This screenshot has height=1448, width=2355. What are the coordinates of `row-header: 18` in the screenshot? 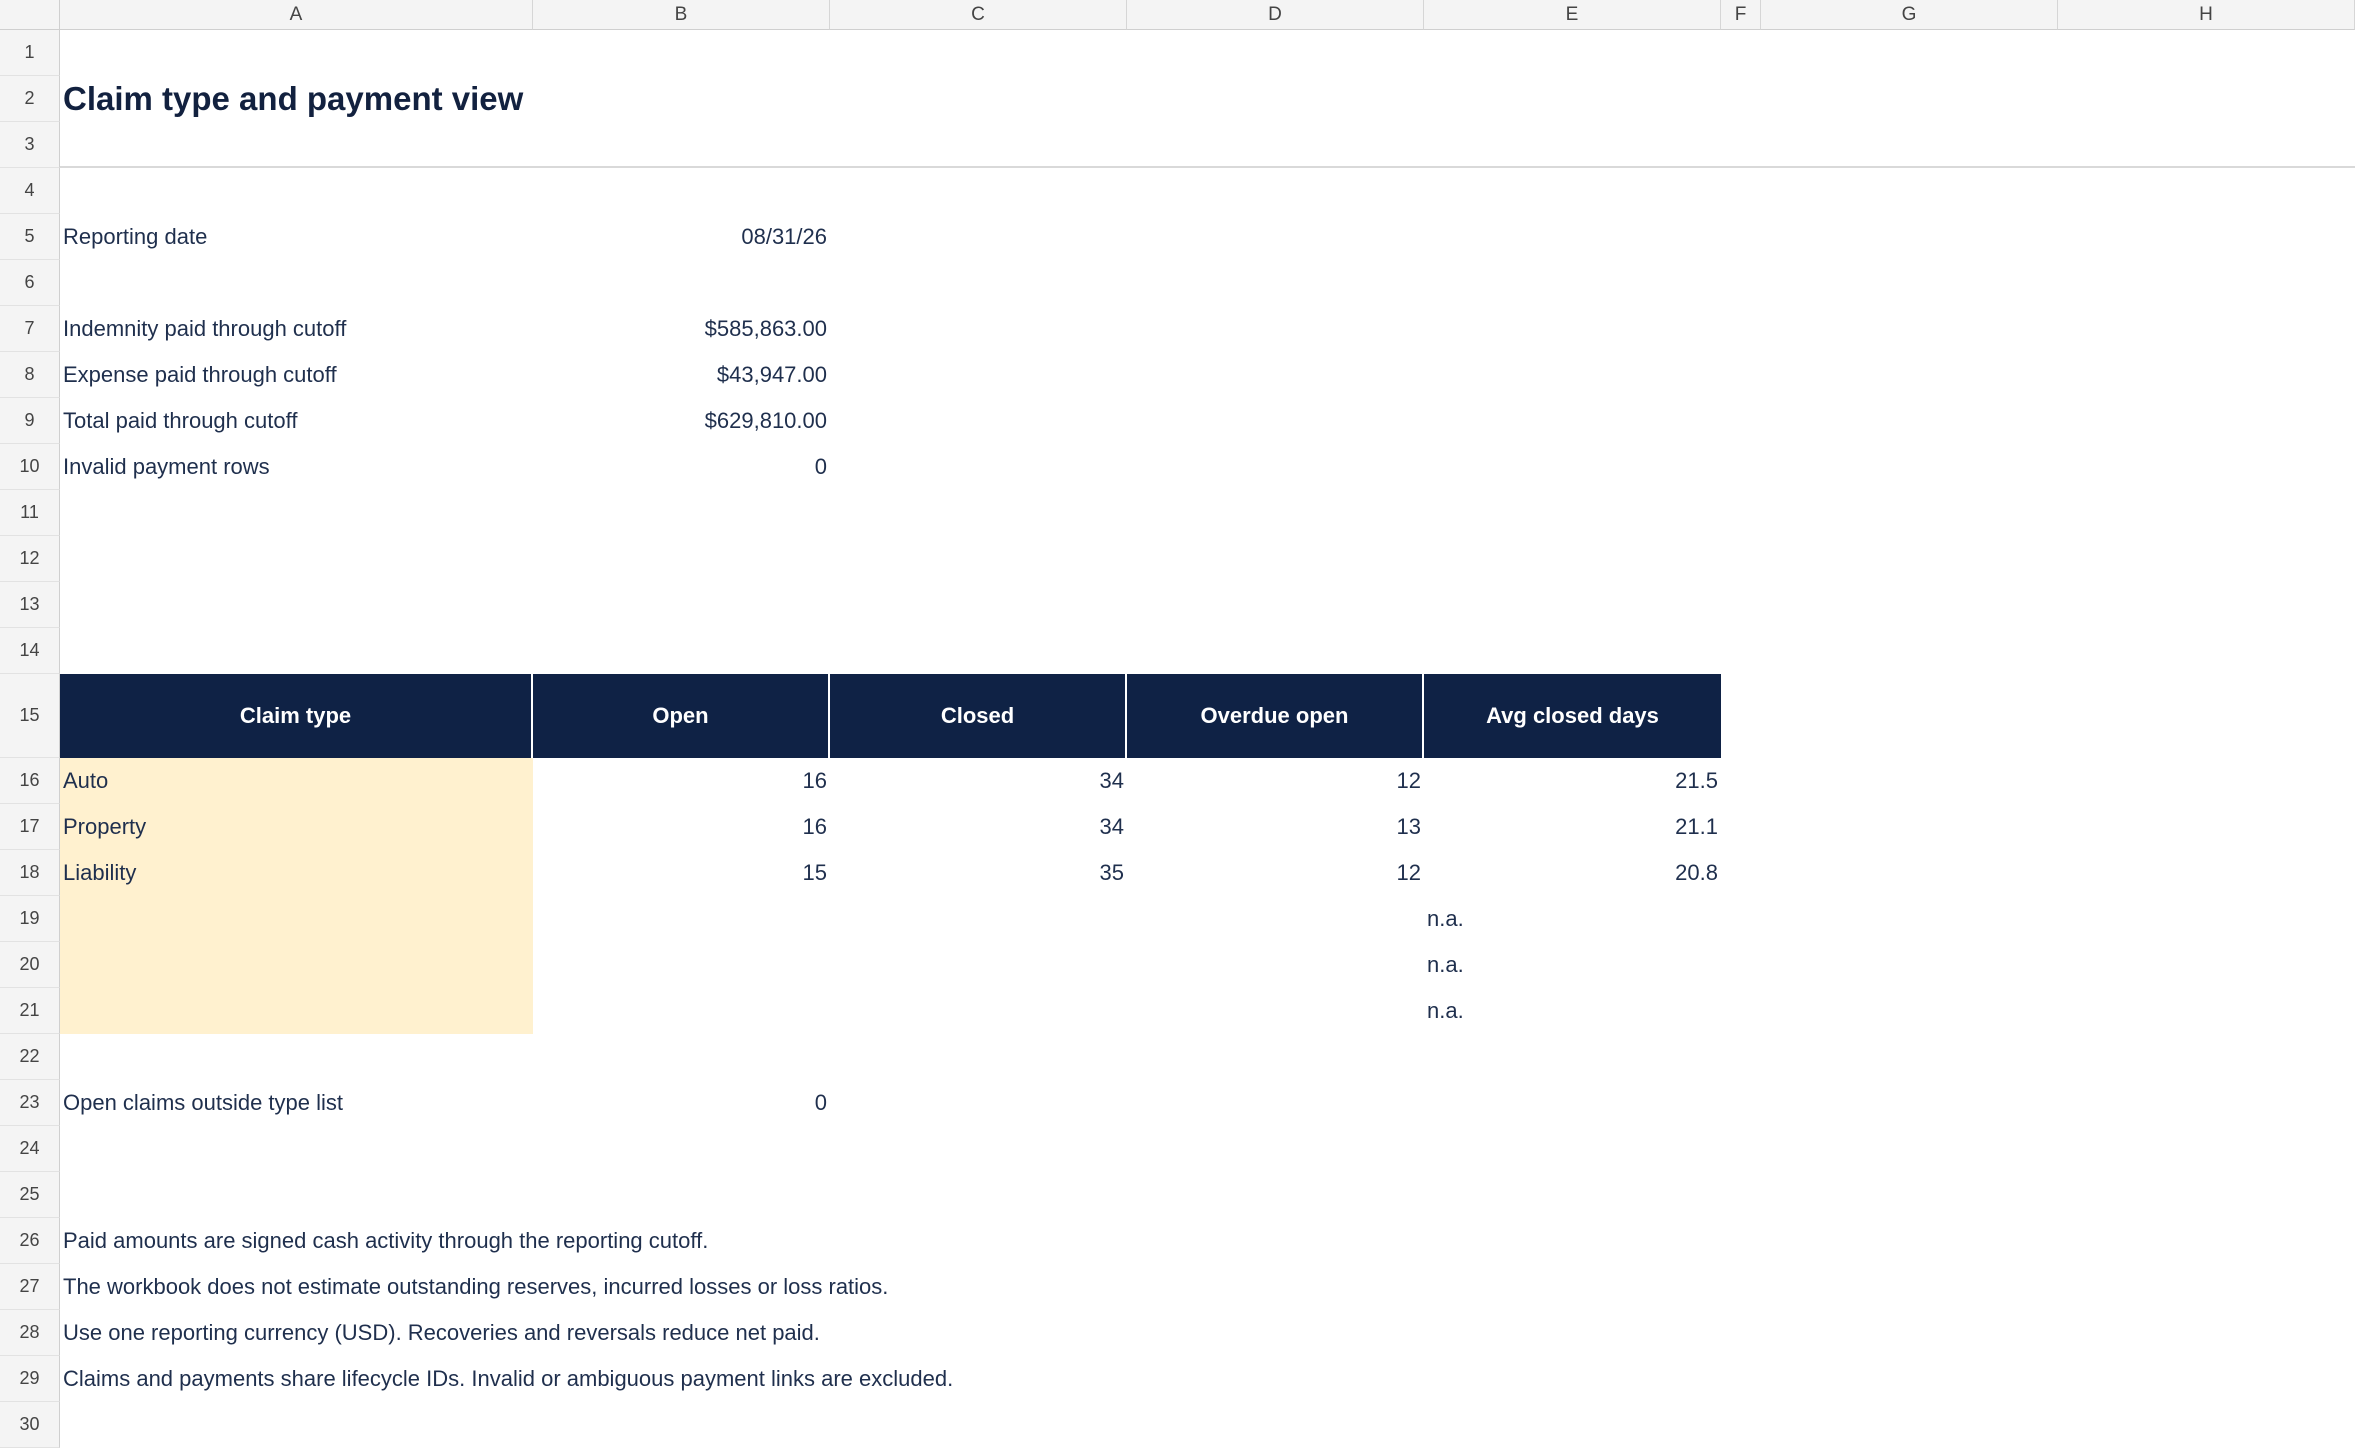 It's located at (30, 873).